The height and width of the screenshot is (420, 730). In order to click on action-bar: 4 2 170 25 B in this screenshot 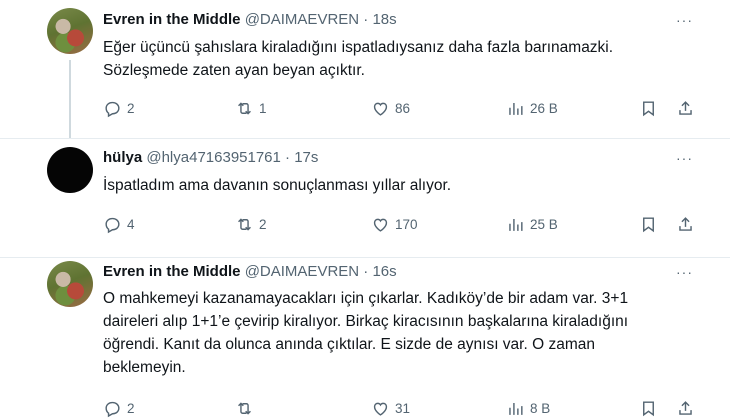, I will do `click(403, 224)`.